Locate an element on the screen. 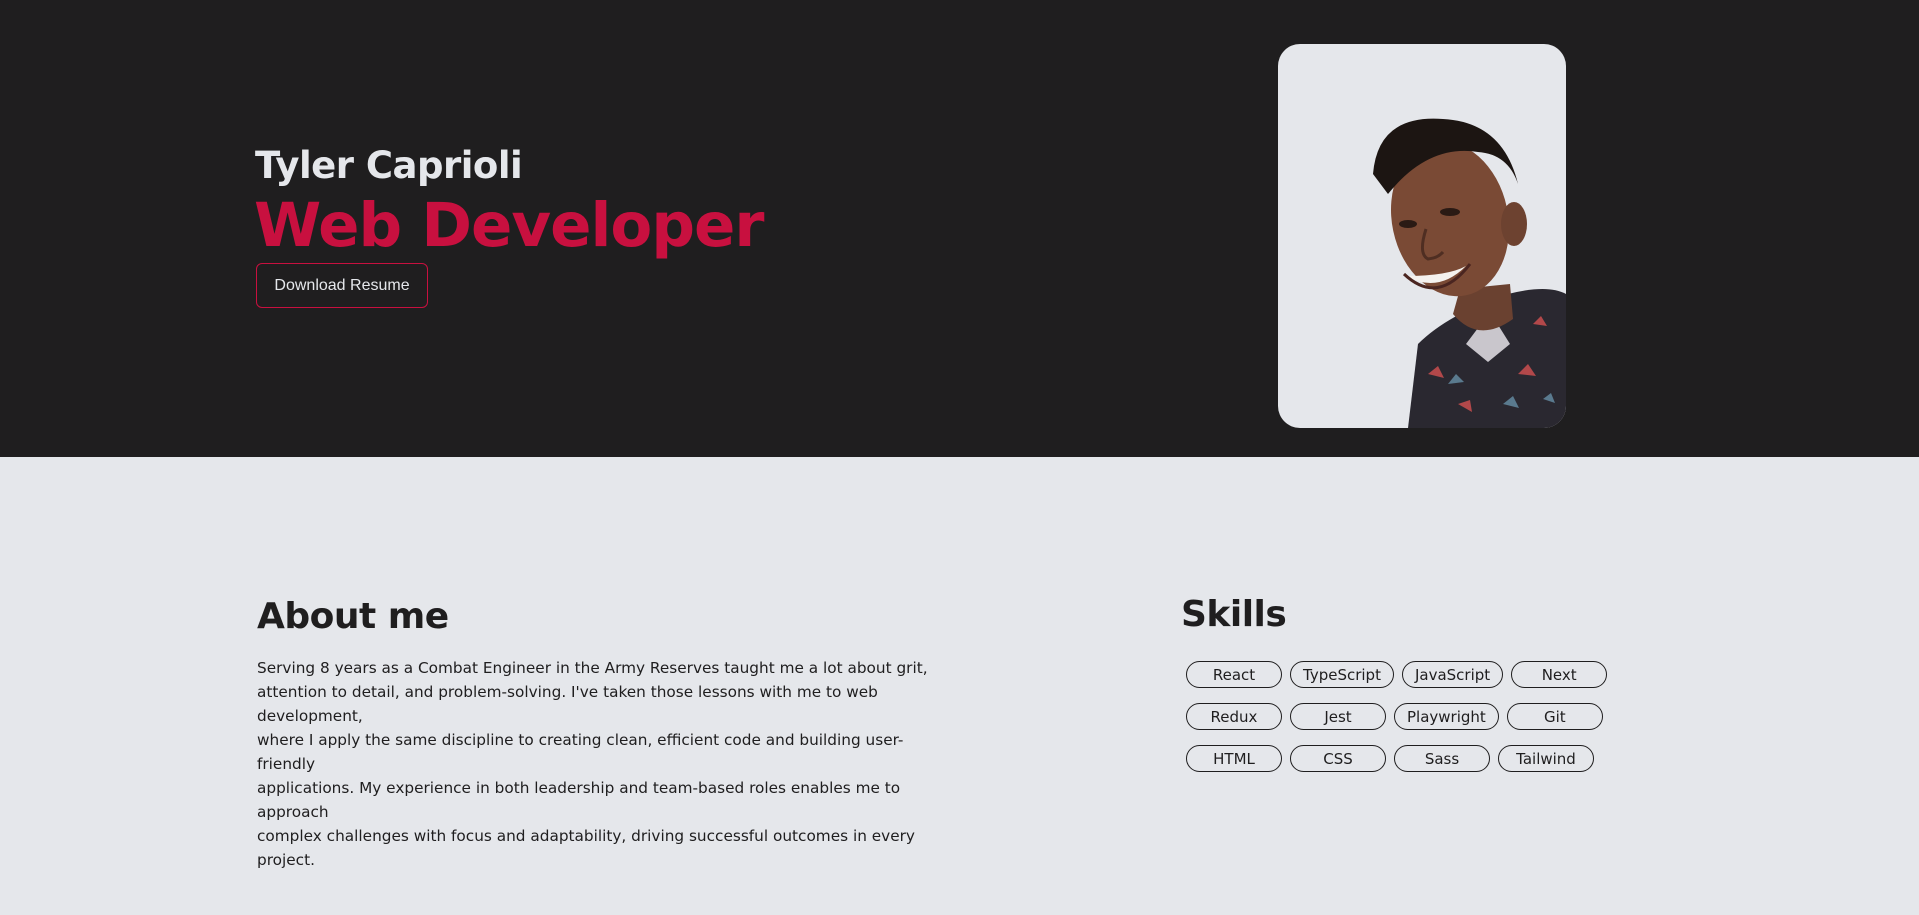  skill-pill-tailwind: Tailwind is located at coordinates (1546, 758).